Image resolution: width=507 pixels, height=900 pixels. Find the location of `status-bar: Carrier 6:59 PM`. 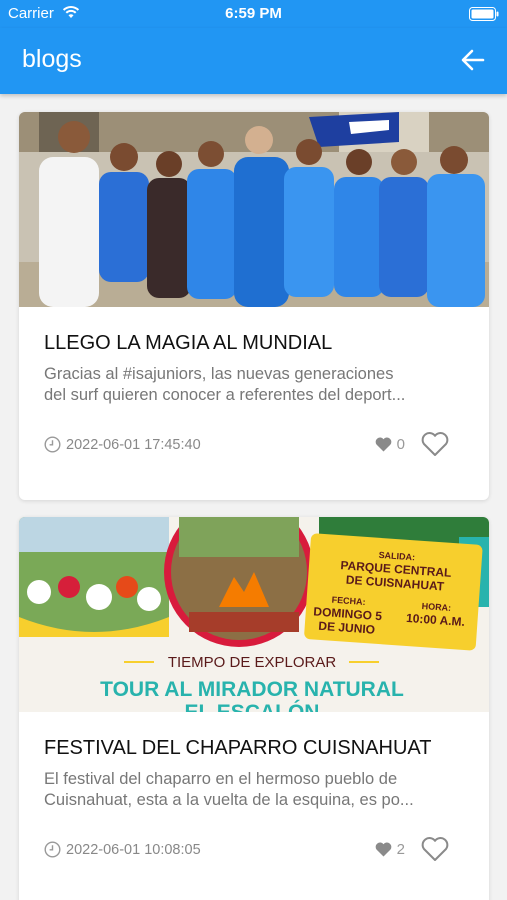

status-bar: Carrier 6:59 PM is located at coordinates (253, 14).